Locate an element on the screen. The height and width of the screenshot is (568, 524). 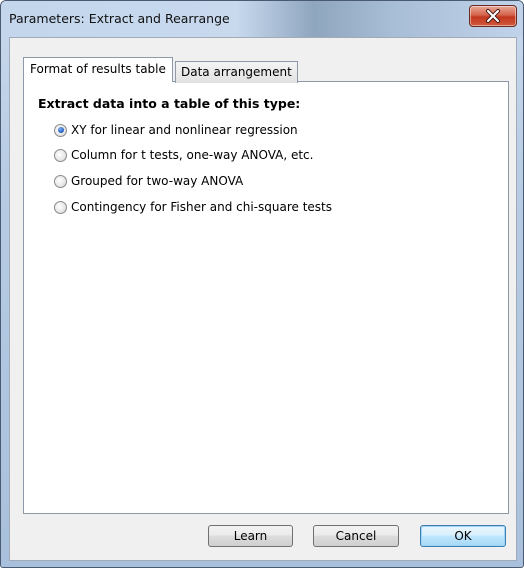
title-bar: Parameters: Extract and Rearrange is located at coordinates (262, 19).